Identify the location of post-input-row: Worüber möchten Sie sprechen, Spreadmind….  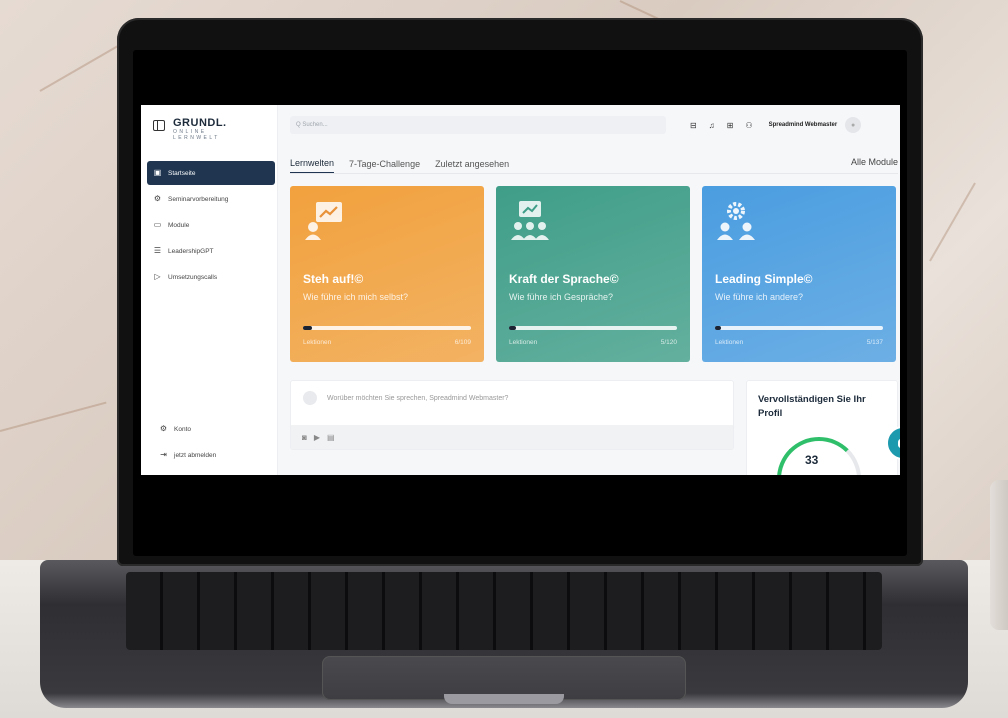
(512, 398).